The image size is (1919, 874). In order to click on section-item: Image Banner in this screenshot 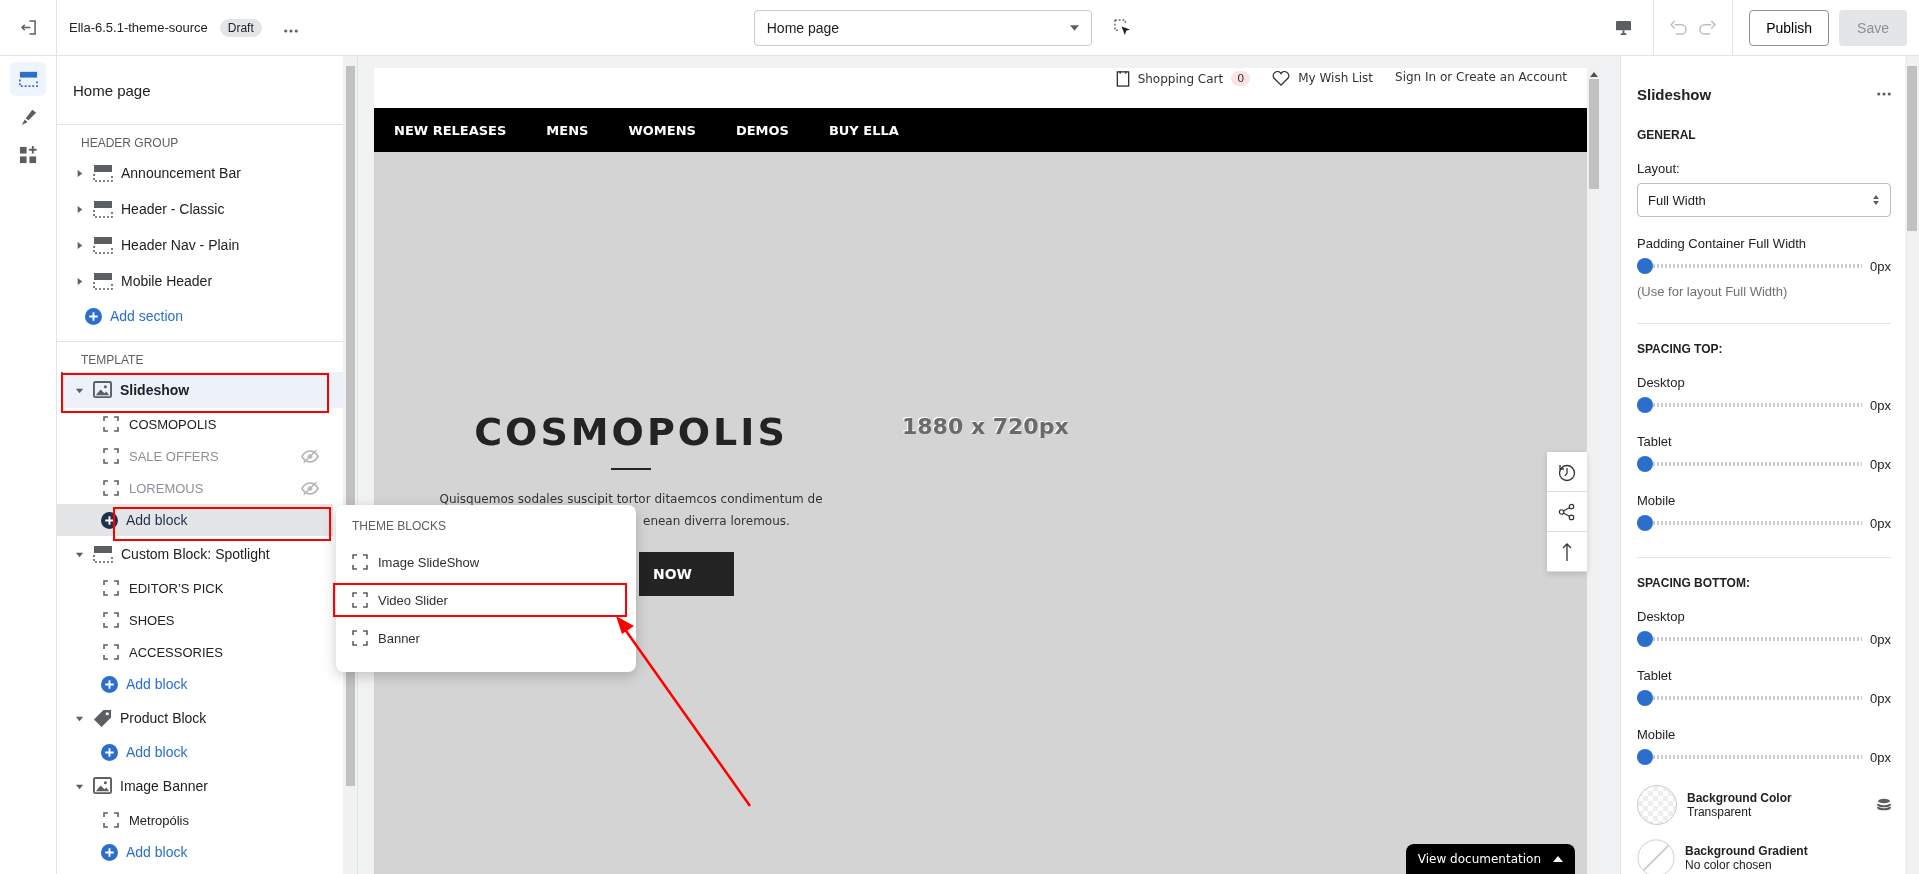, I will do `click(164, 786)`.